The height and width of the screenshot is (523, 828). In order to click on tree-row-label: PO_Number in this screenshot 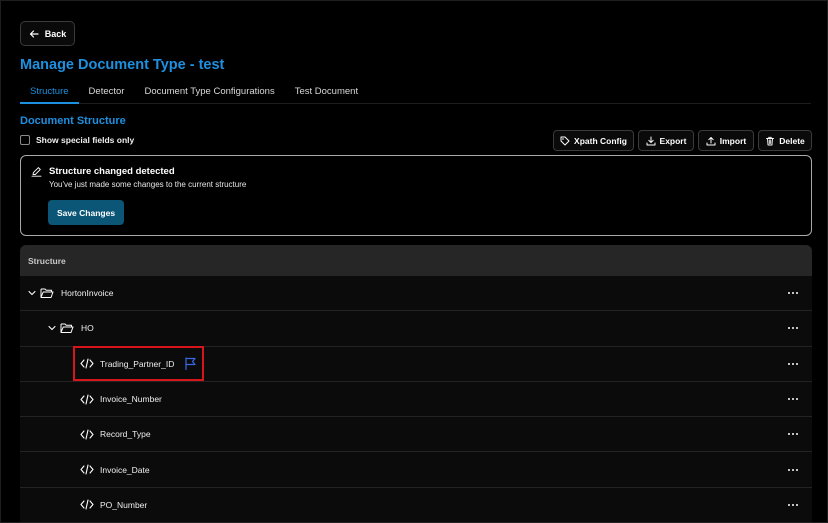, I will do `click(124, 504)`.